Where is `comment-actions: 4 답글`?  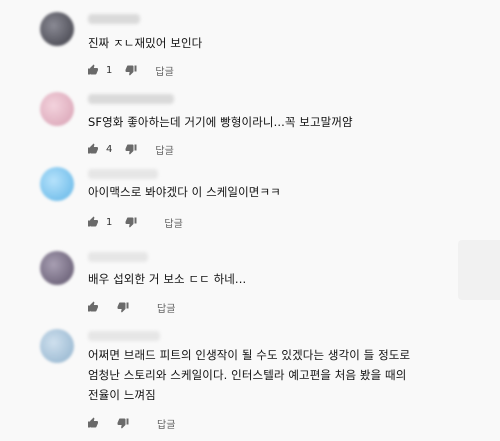 comment-actions: 4 답글 is located at coordinates (130, 149).